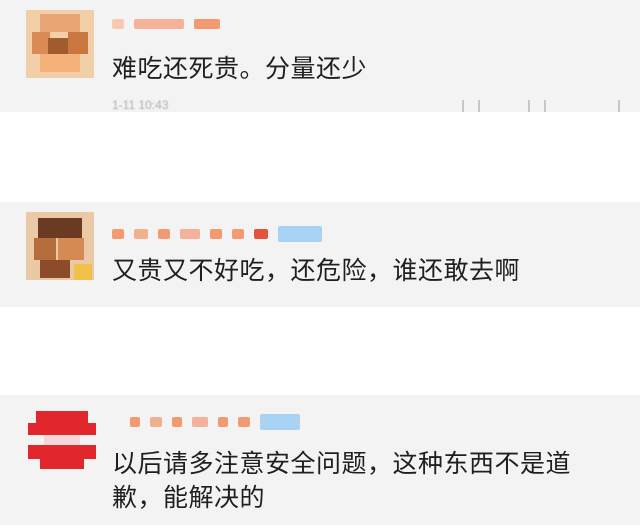 This screenshot has height=525, width=640. Describe the element at coordinates (316, 270) in the screenshot. I see `comment-text: 又贵又不好吃，还危险，谁还敢去啊` at that location.